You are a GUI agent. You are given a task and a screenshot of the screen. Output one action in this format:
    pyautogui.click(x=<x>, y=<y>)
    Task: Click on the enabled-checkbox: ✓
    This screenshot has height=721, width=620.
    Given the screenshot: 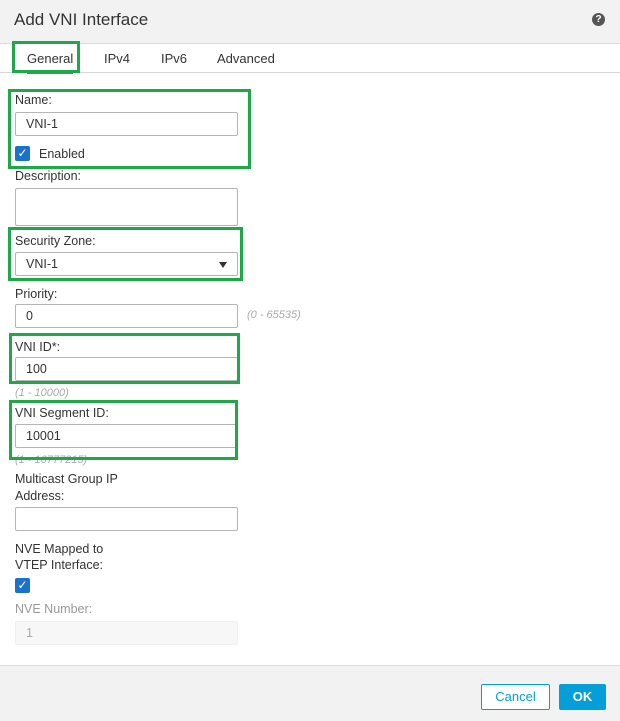 What is the action you would take?
    pyautogui.click(x=22, y=153)
    